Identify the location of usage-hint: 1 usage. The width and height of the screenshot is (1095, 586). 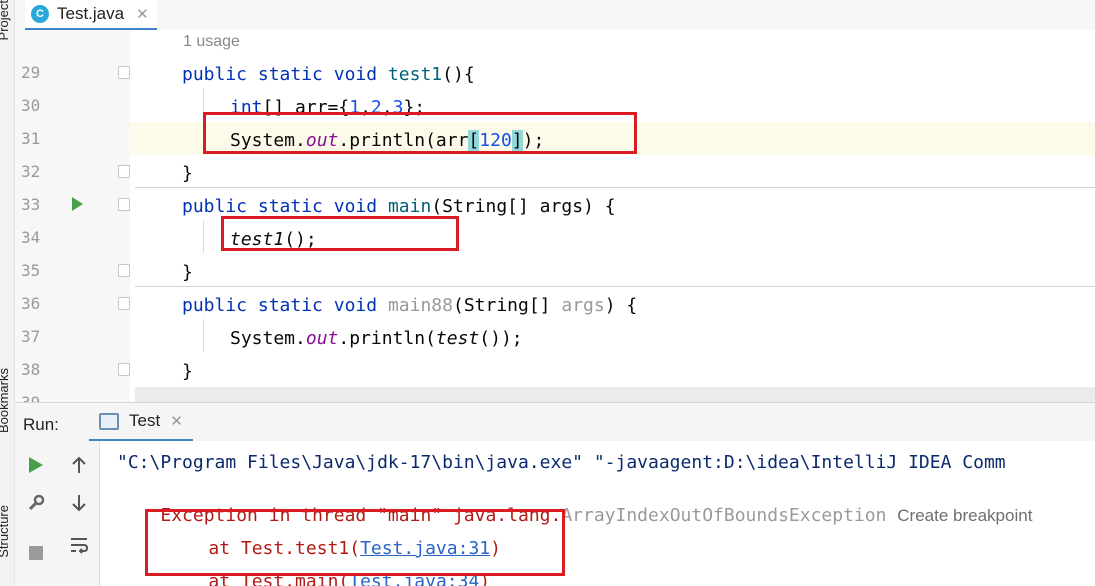
(211, 42).